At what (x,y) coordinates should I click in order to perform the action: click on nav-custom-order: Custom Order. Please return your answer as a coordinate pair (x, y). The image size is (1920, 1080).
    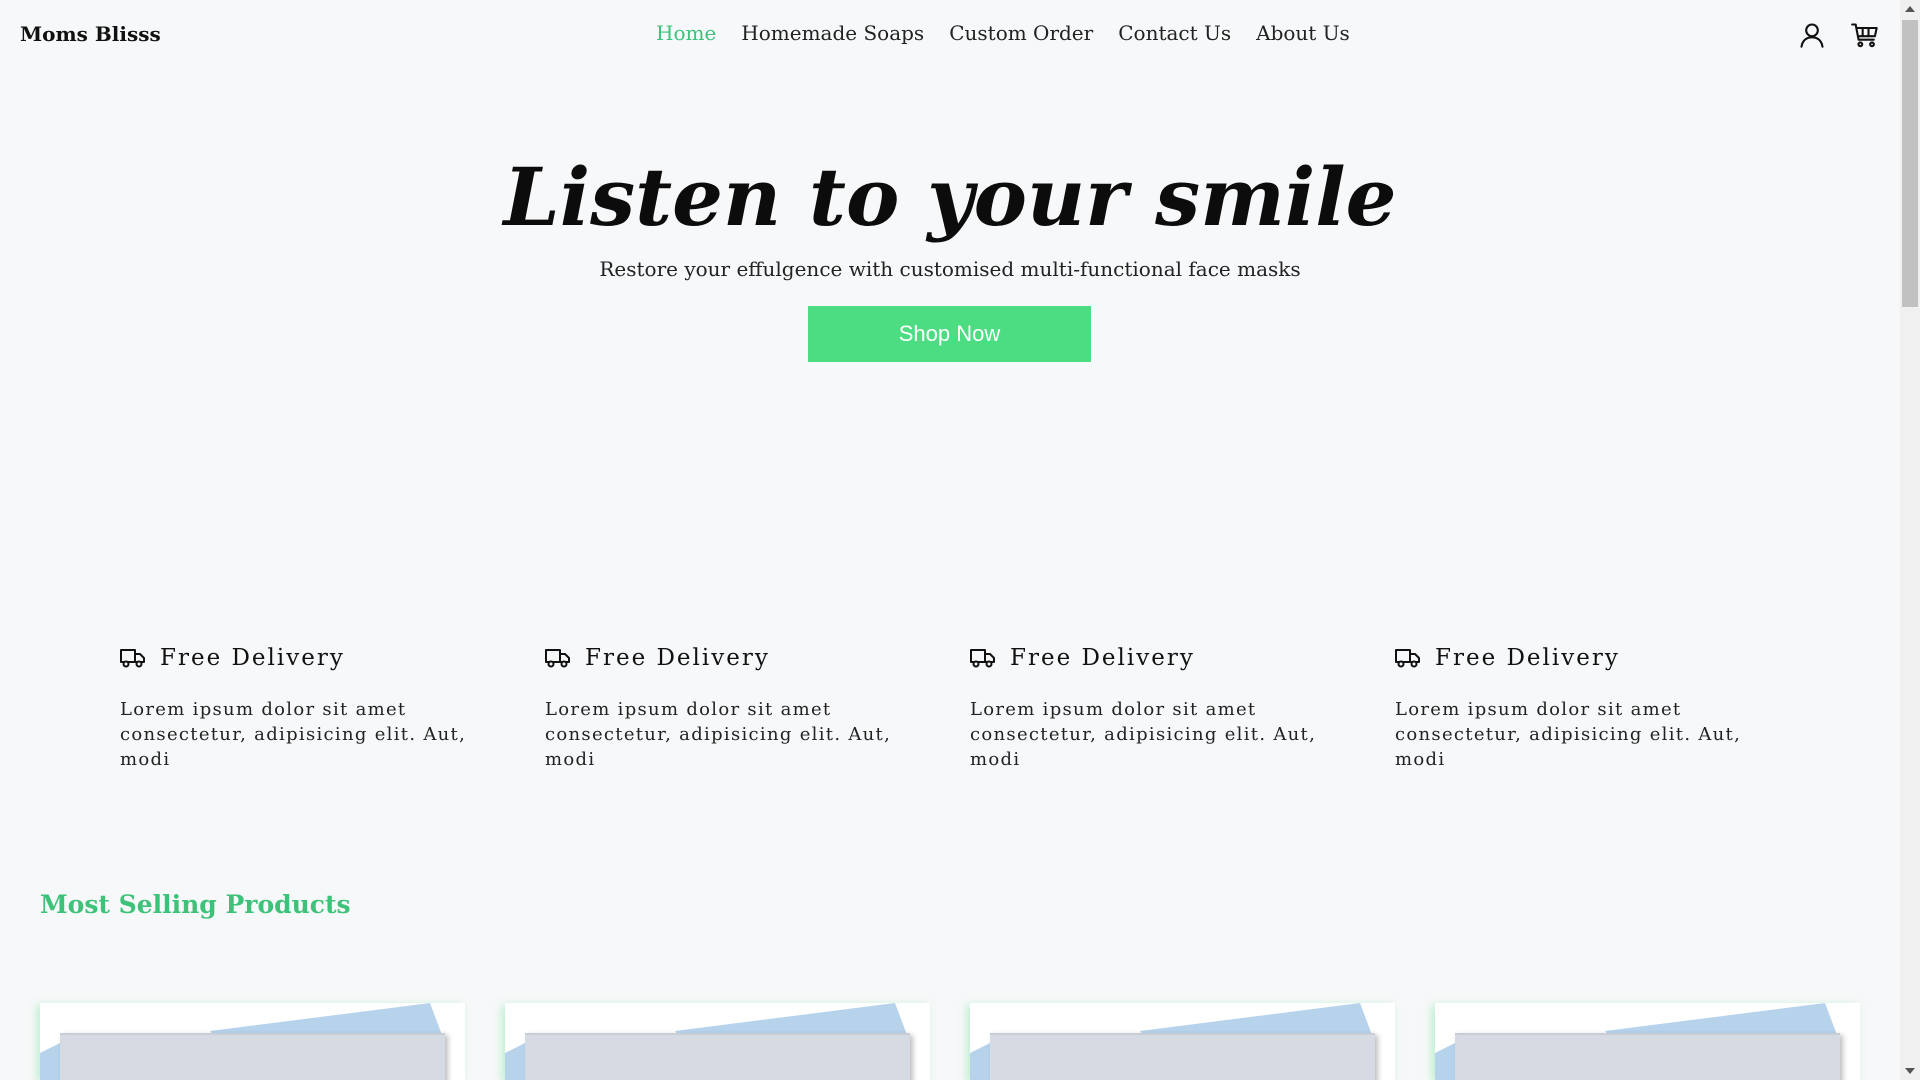
    Looking at the image, I should click on (1021, 33).